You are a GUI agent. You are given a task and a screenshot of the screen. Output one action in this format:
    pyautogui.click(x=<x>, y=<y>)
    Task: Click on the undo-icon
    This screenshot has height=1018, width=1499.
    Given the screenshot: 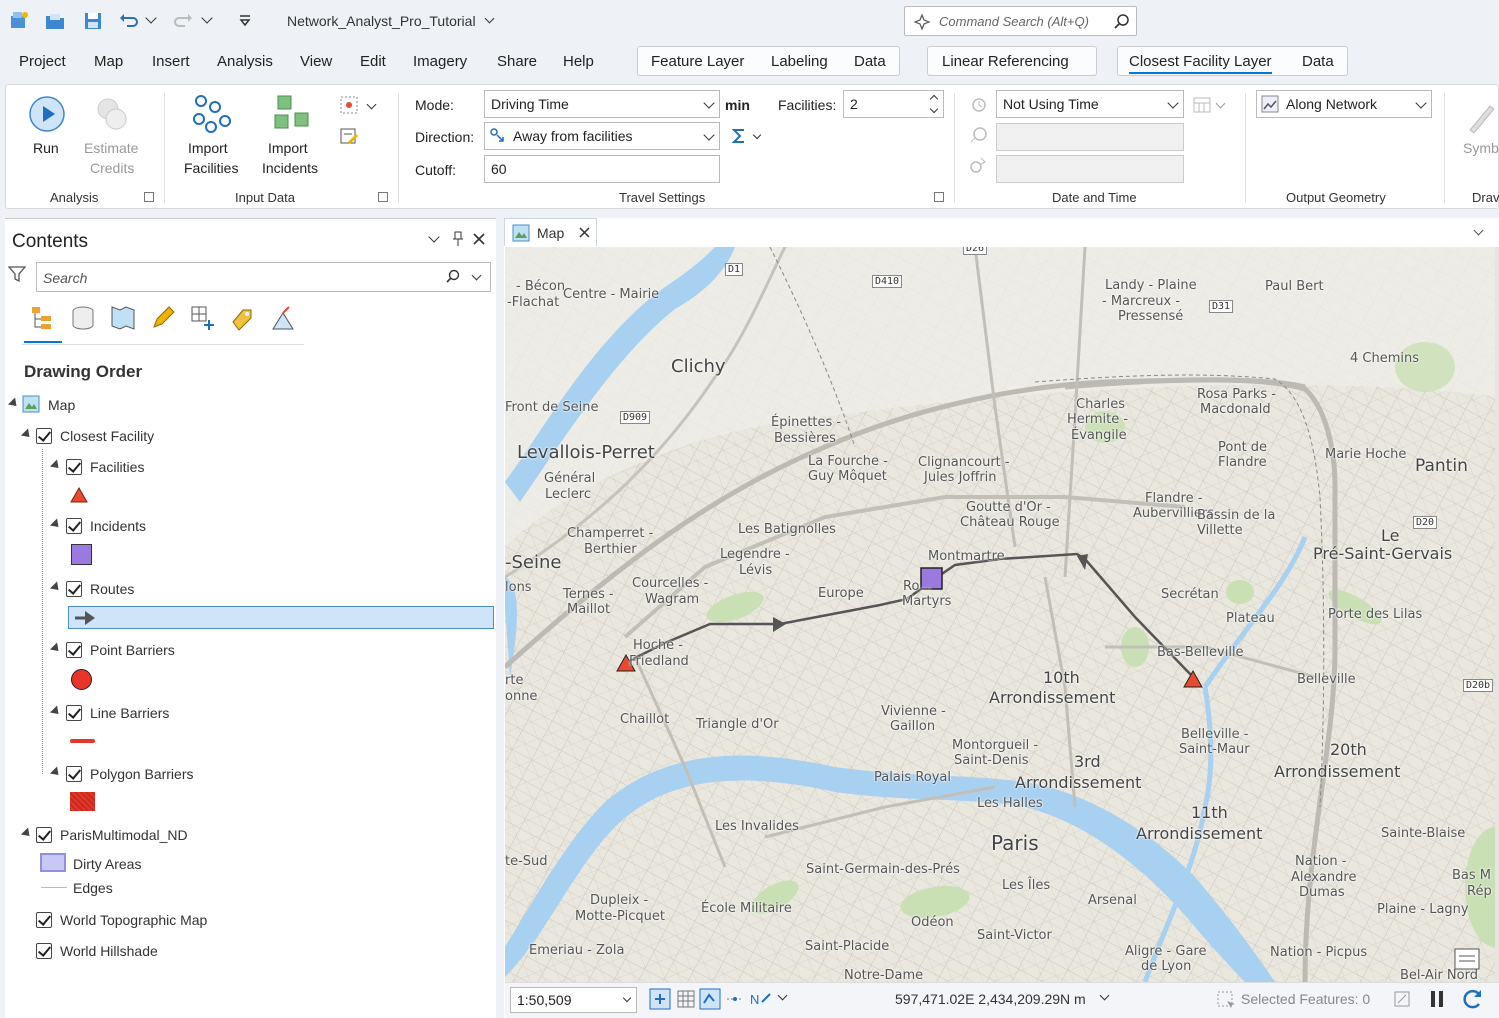 What is the action you would take?
    pyautogui.click(x=129, y=21)
    